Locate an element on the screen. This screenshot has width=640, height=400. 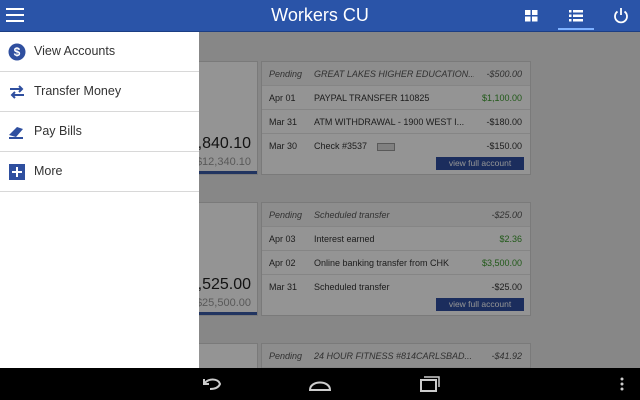
drawer-item-view-accounts: $ View Accounts is located at coordinates (99, 52).